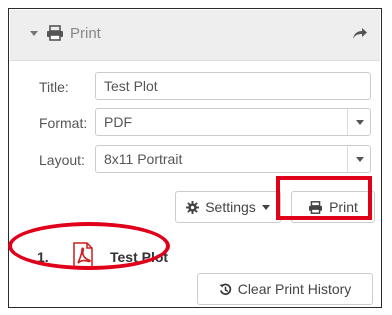 This screenshot has width=392, height=315. Describe the element at coordinates (193, 207) in the screenshot. I see `gear-icon` at that location.